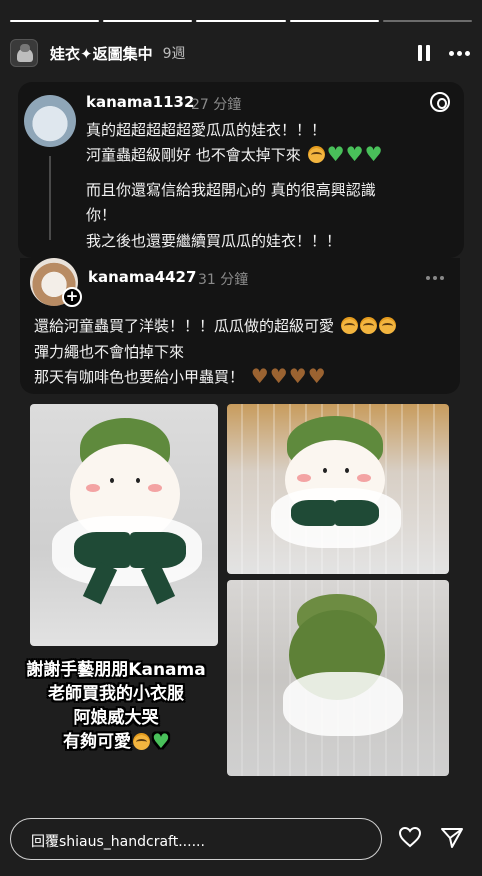 The image size is (482, 876). What do you see at coordinates (101, 215) in the screenshot?
I see `post-text-line: 你！` at bounding box center [101, 215].